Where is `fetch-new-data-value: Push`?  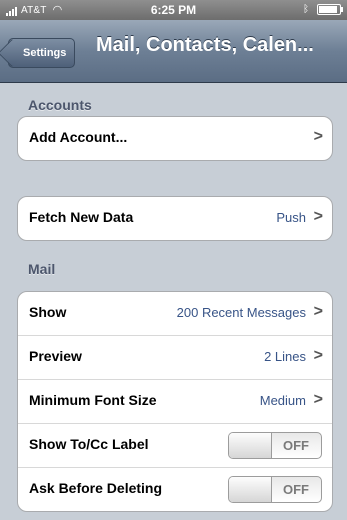
fetch-new-data-value: Push is located at coordinates (291, 217).